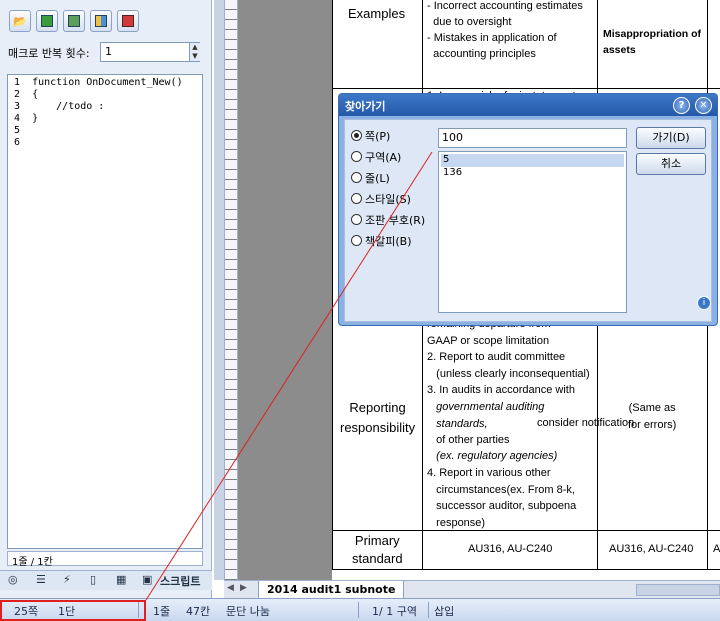 The width and height of the screenshot is (720, 621). Describe the element at coordinates (532, 138) in the screenshot. I see `goto-value-input: 100` at that location.